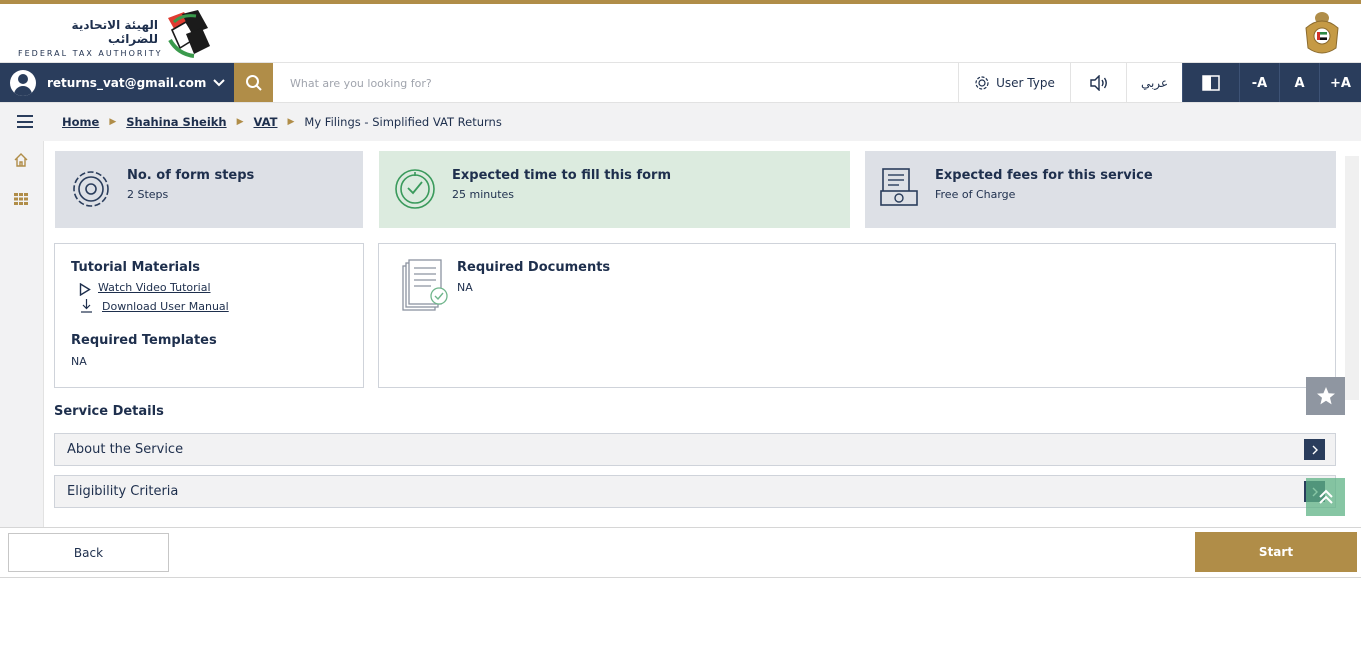 The height and width of the screenshot is (648, 1361). I want to click on breadcrumb-vat: VAT, so click(266, 122).